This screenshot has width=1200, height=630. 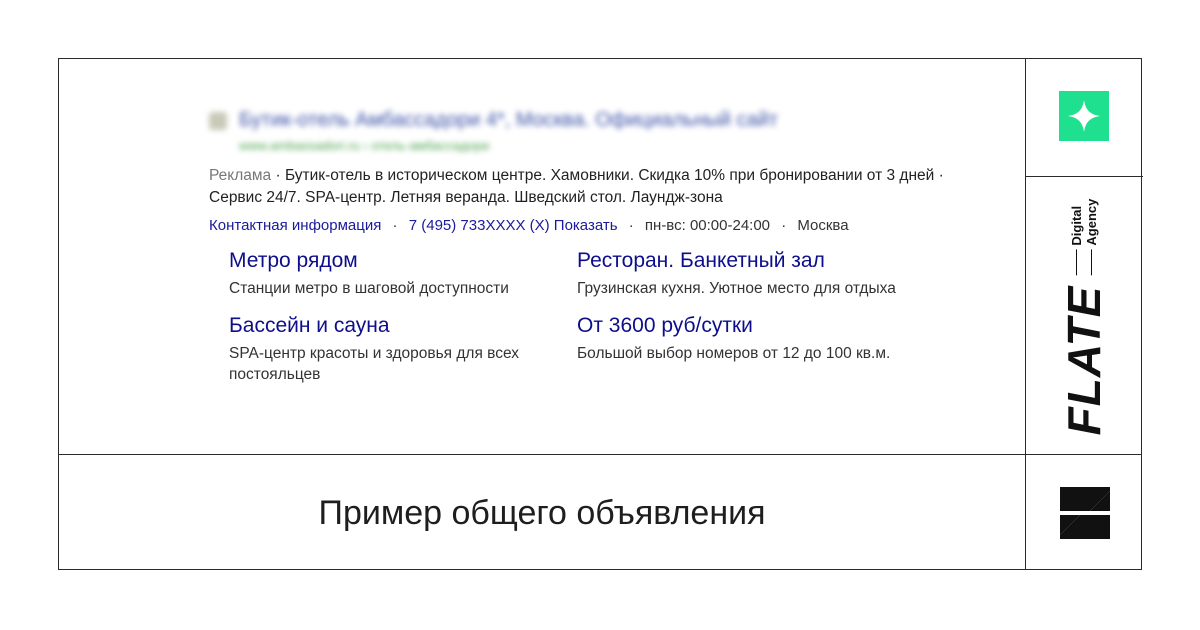 I want to click on working-hours: пн-вс: 00:00-24:00, so click(x=707, y=225).